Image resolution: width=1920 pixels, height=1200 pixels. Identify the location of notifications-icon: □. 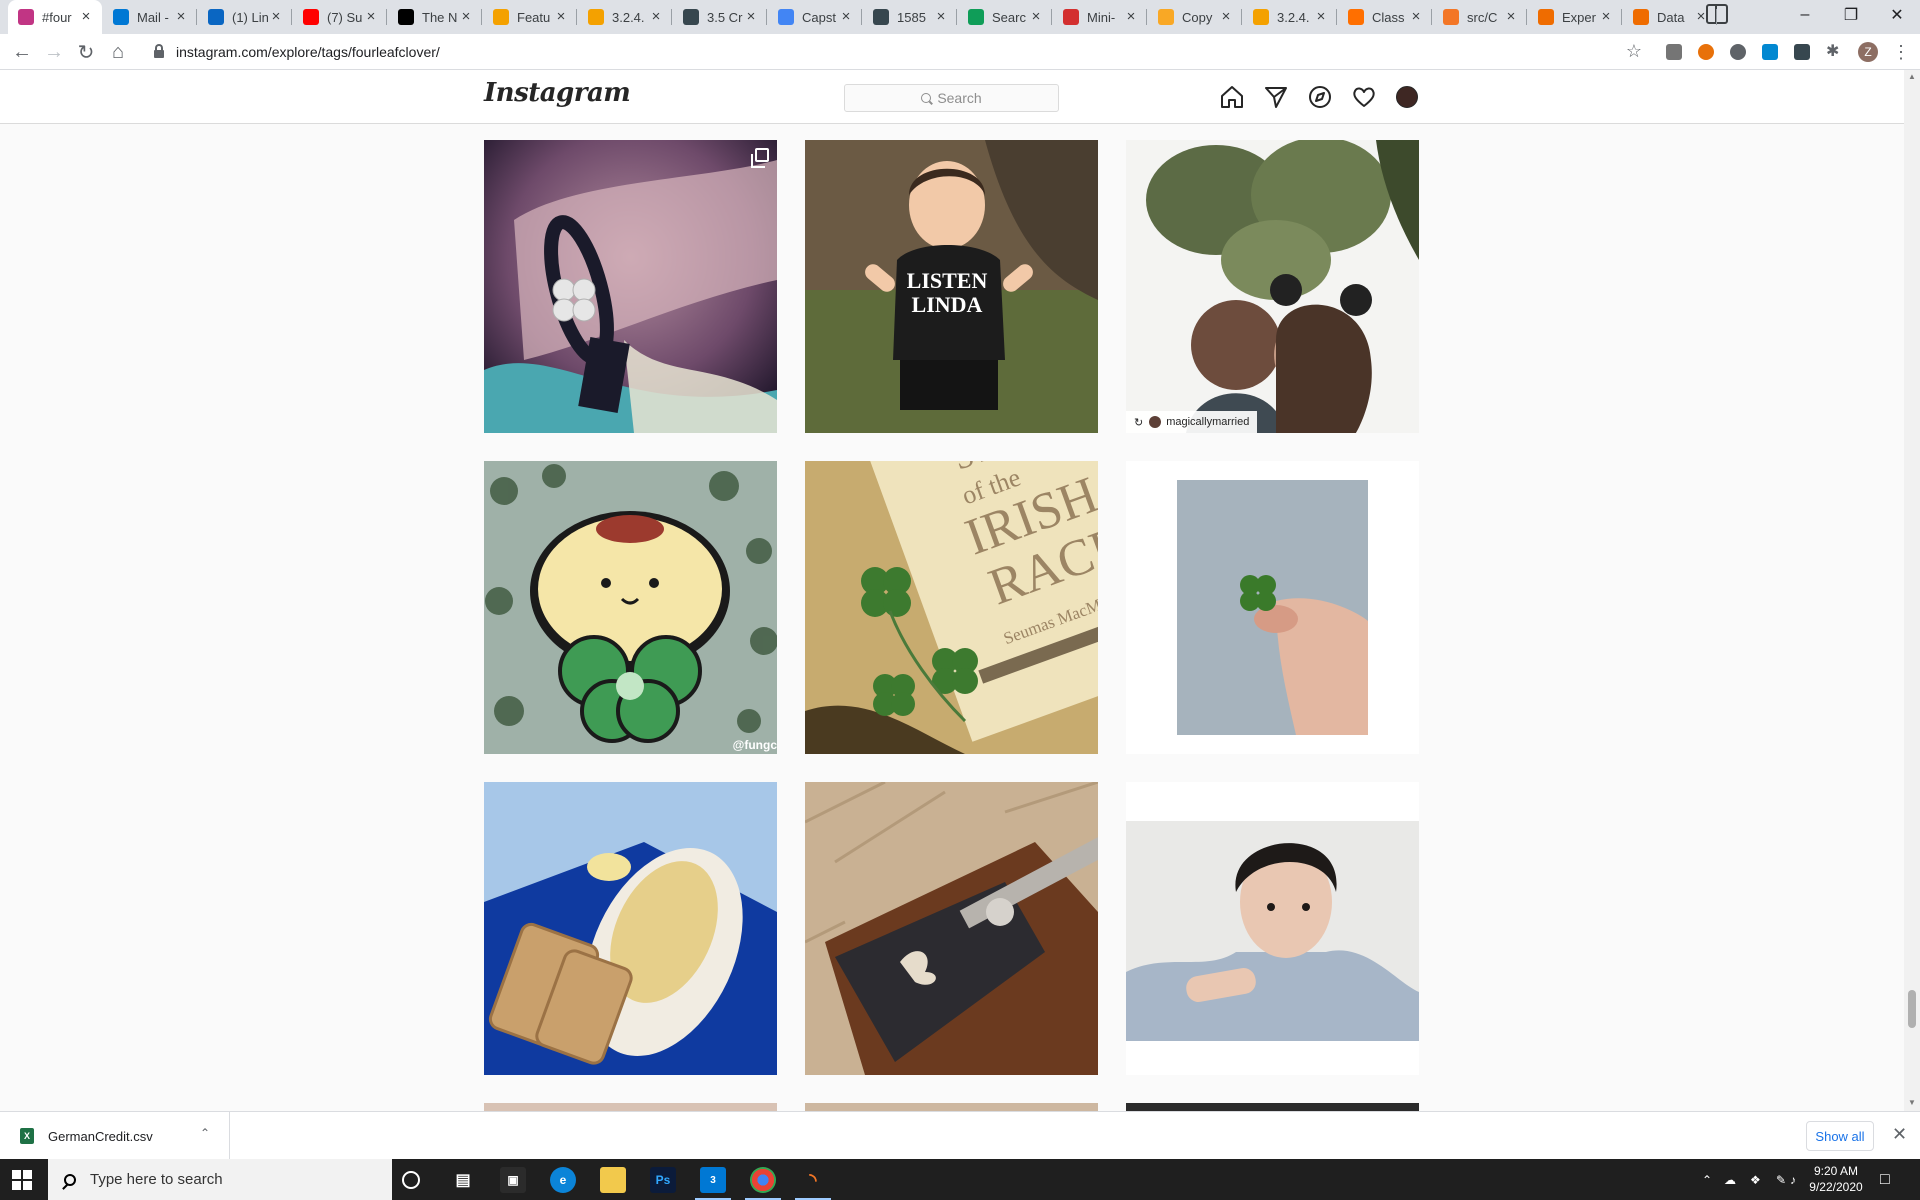
(1885, 1179).